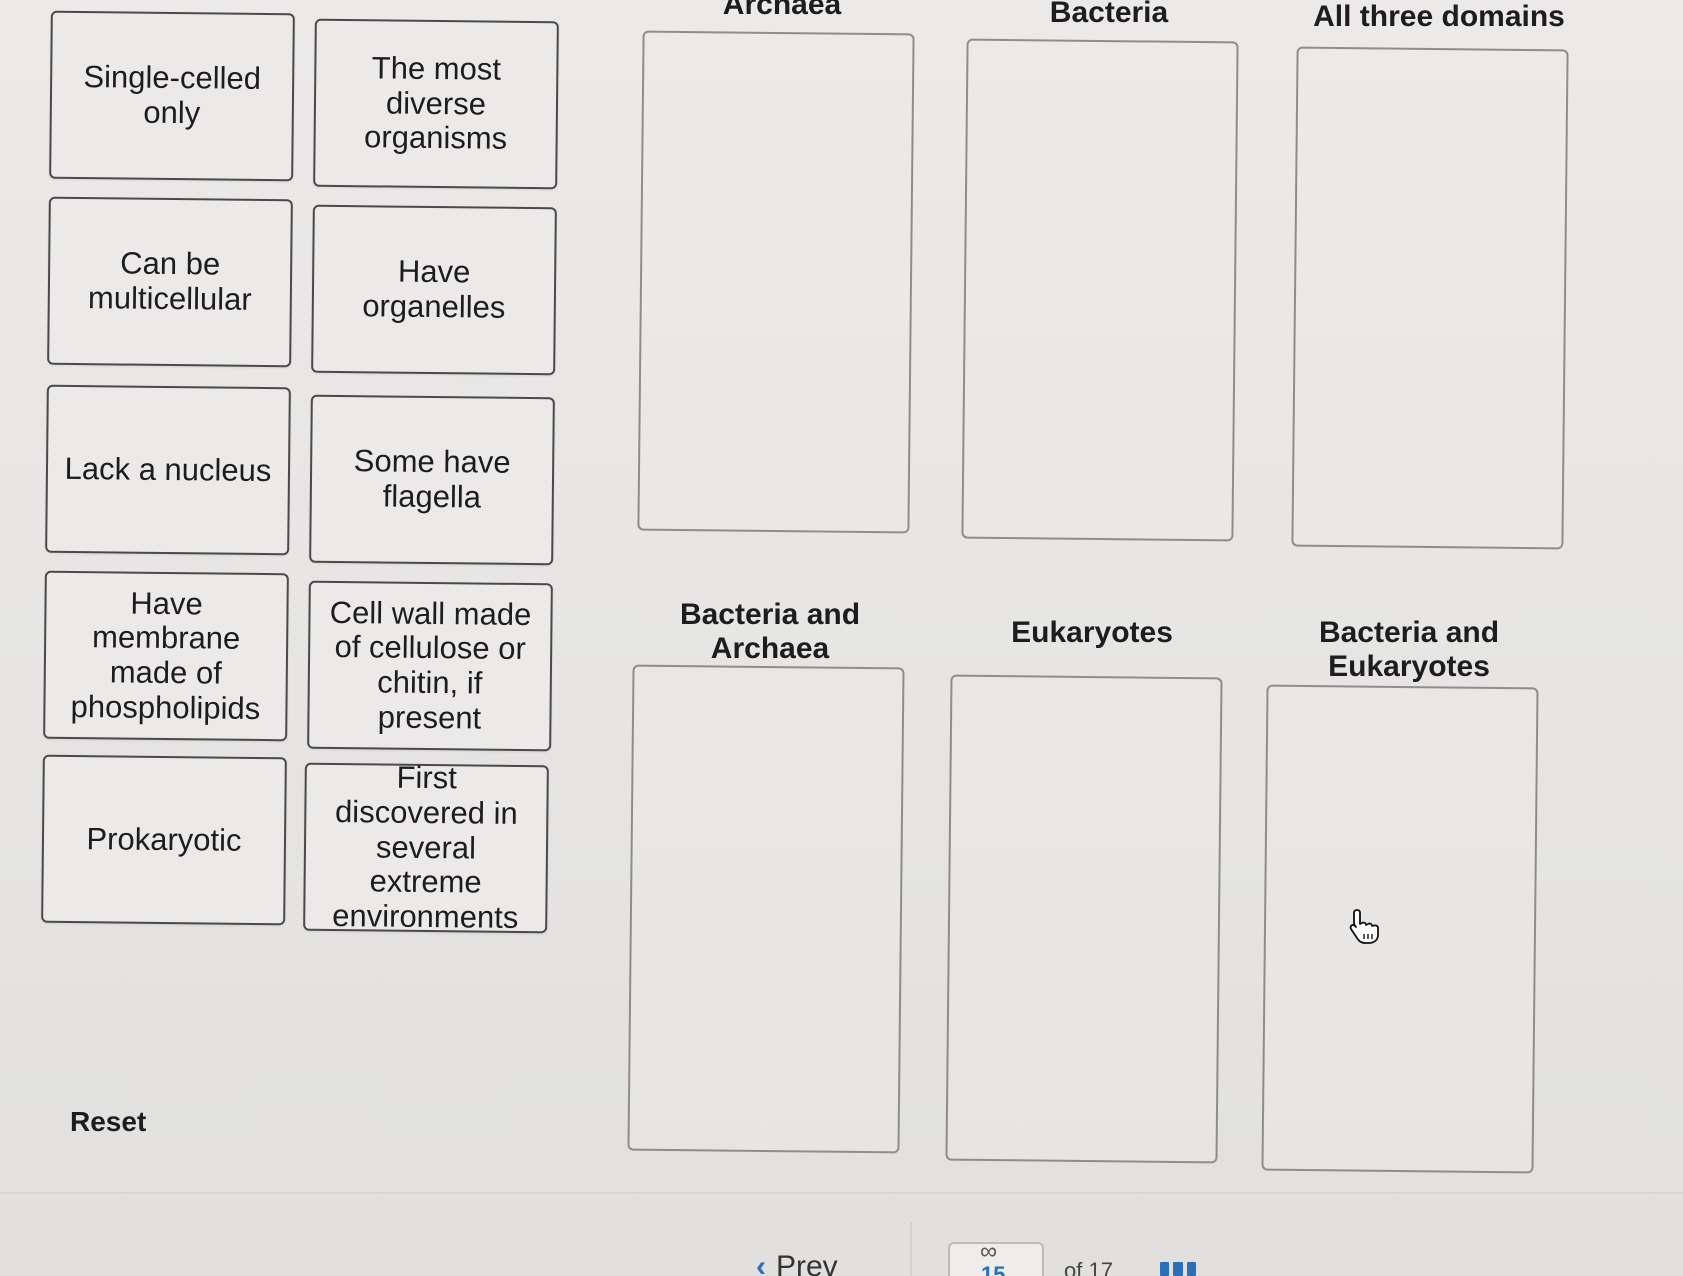 This screenshot has height=1276, width=1683. What do you see at coordinates (782, 10) in the screenshot?
I see `zone-label-archaea: Archaea` at bounding box center [782, 10].